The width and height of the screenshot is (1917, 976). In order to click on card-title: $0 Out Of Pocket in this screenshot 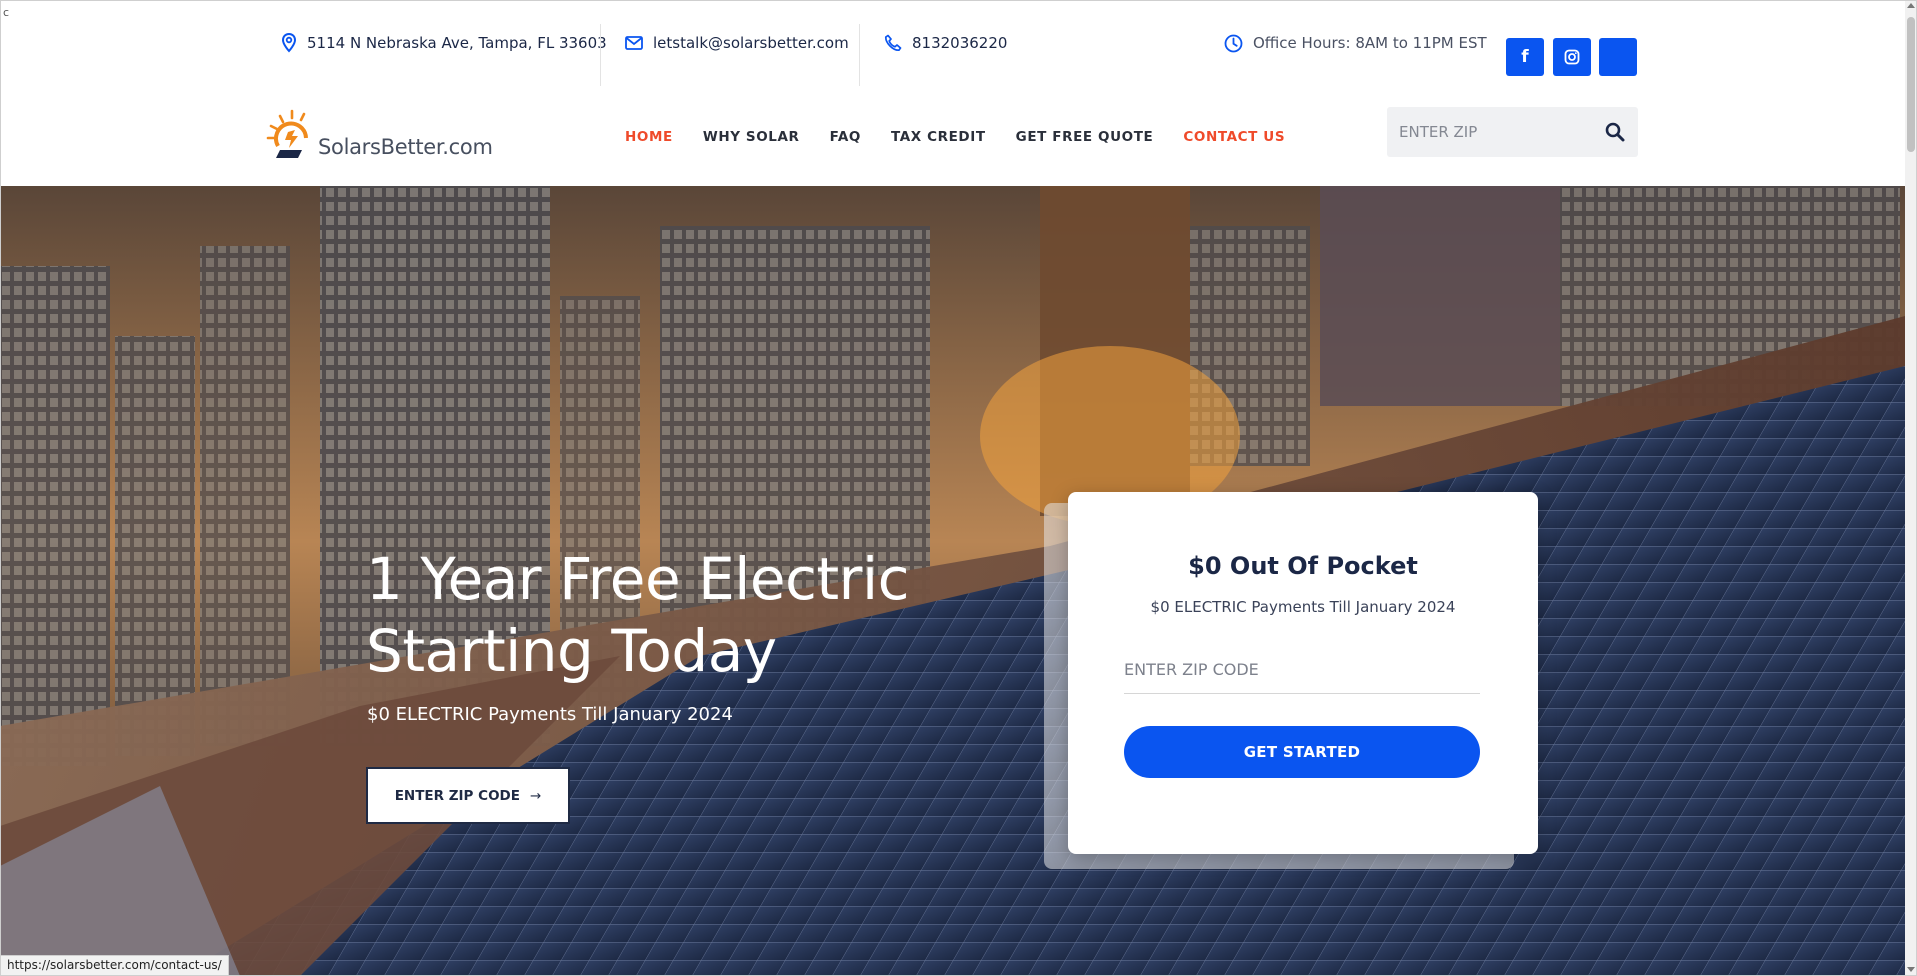, I will do `click(1303, 566)`.